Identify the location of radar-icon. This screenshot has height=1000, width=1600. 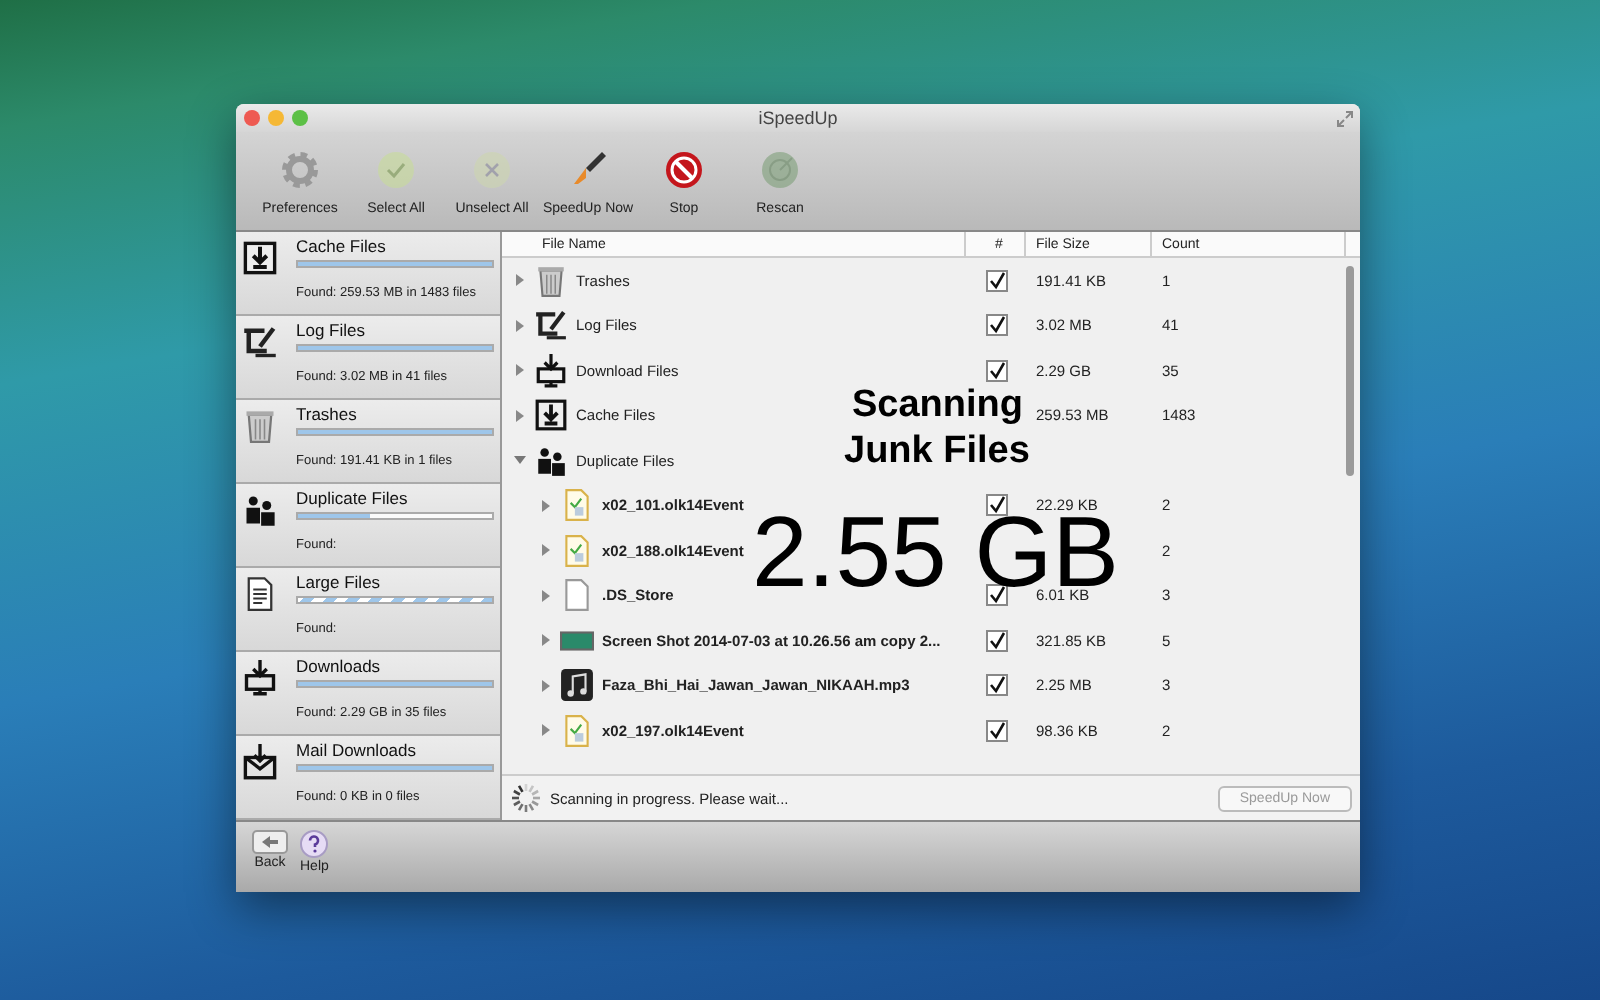
(780, 170).